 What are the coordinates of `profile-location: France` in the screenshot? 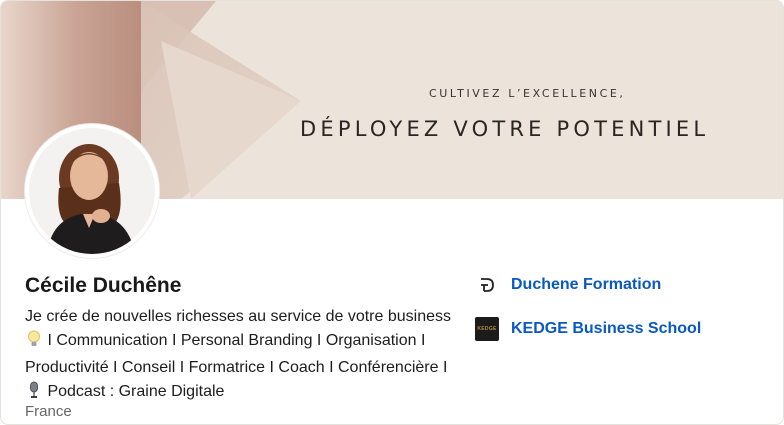 It's located at (48, 411).